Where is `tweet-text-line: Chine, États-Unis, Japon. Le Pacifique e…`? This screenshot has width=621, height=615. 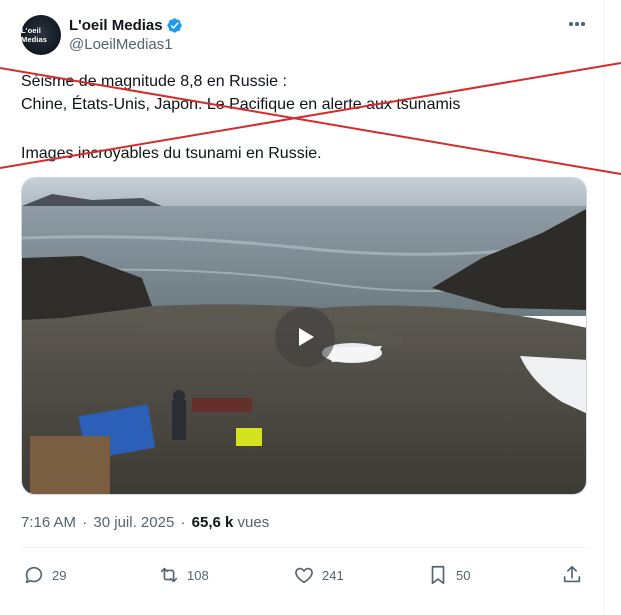
tweet-text-line: Chine, États-Unis, Japon. Le Pacifique e… is located at coordinates (241, 104).